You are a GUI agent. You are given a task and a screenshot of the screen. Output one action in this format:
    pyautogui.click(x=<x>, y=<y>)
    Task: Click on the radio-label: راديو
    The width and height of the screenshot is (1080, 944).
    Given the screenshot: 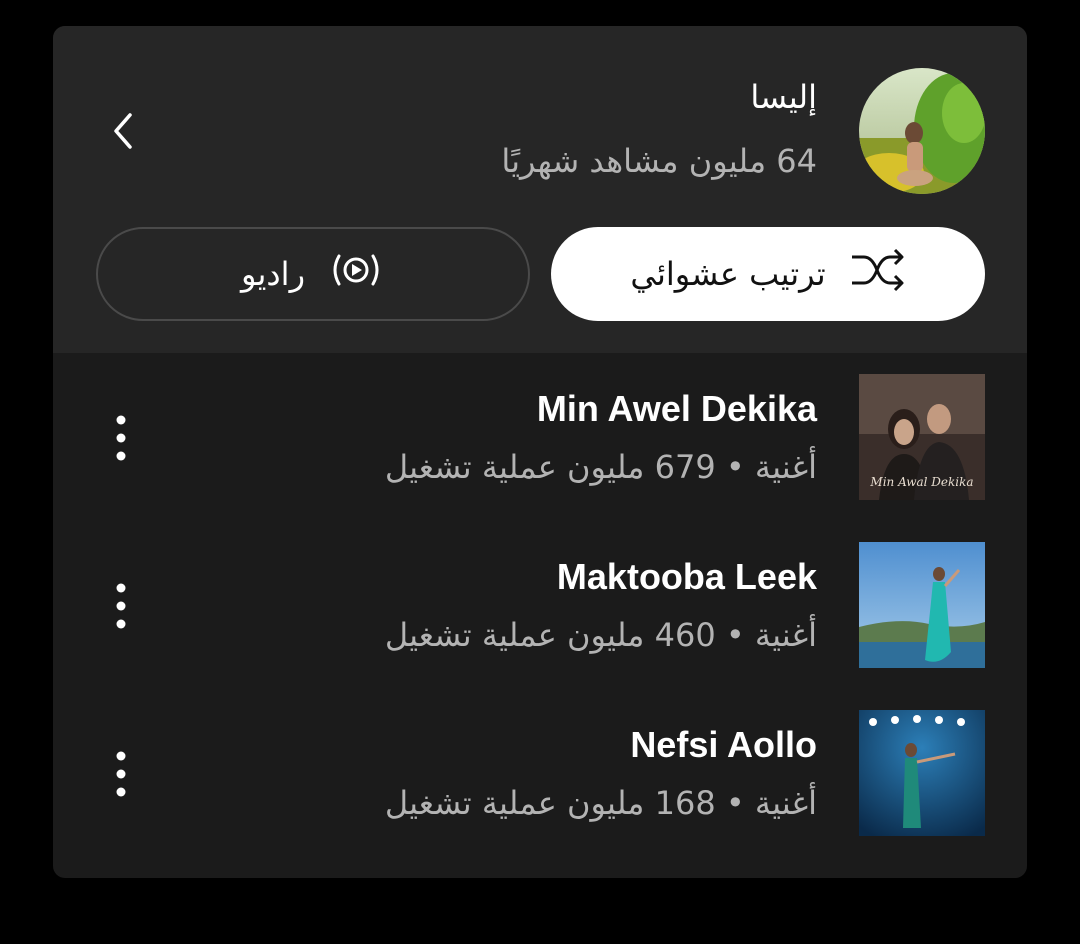 What is the action you would take?
    pyautogui.click(x=273, y=274)
    